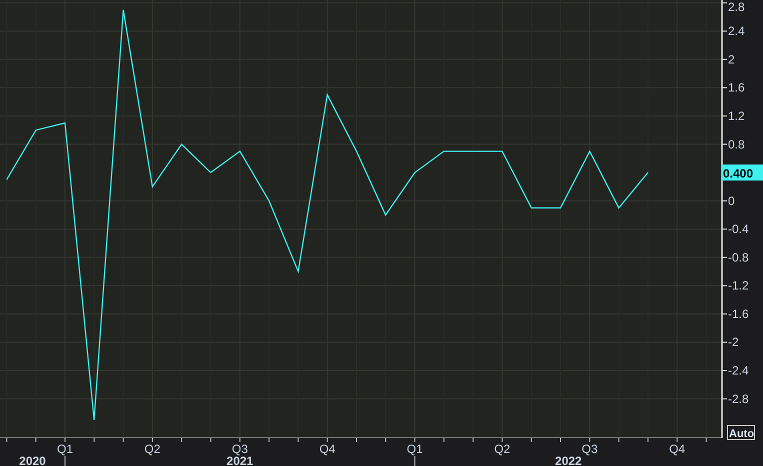 This screenshot has height=466, width=763. What do you see at coordinates (738, 257) in the screenshot?
I see `y-tick-label: -0.8` at bounding box center [738, 257].